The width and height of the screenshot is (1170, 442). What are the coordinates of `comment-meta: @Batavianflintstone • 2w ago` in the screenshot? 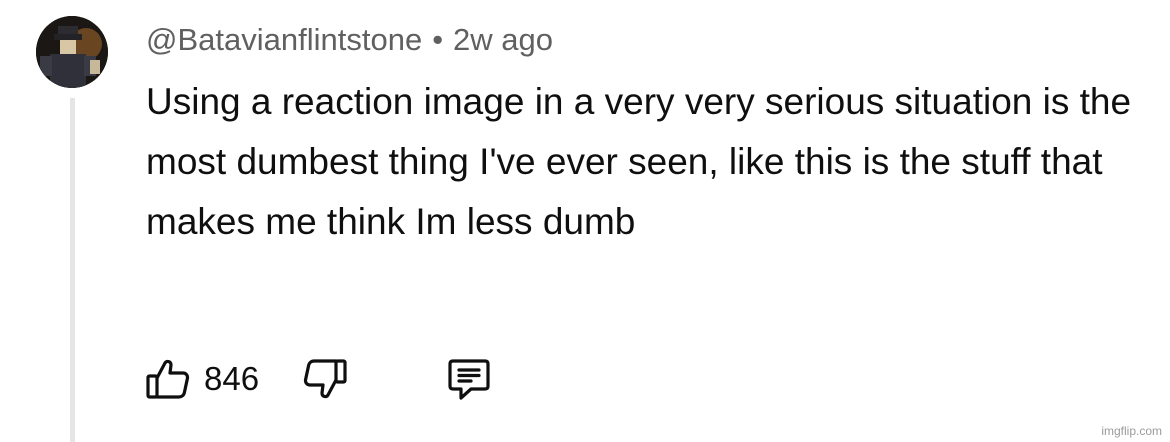 It's located at (349, 40).